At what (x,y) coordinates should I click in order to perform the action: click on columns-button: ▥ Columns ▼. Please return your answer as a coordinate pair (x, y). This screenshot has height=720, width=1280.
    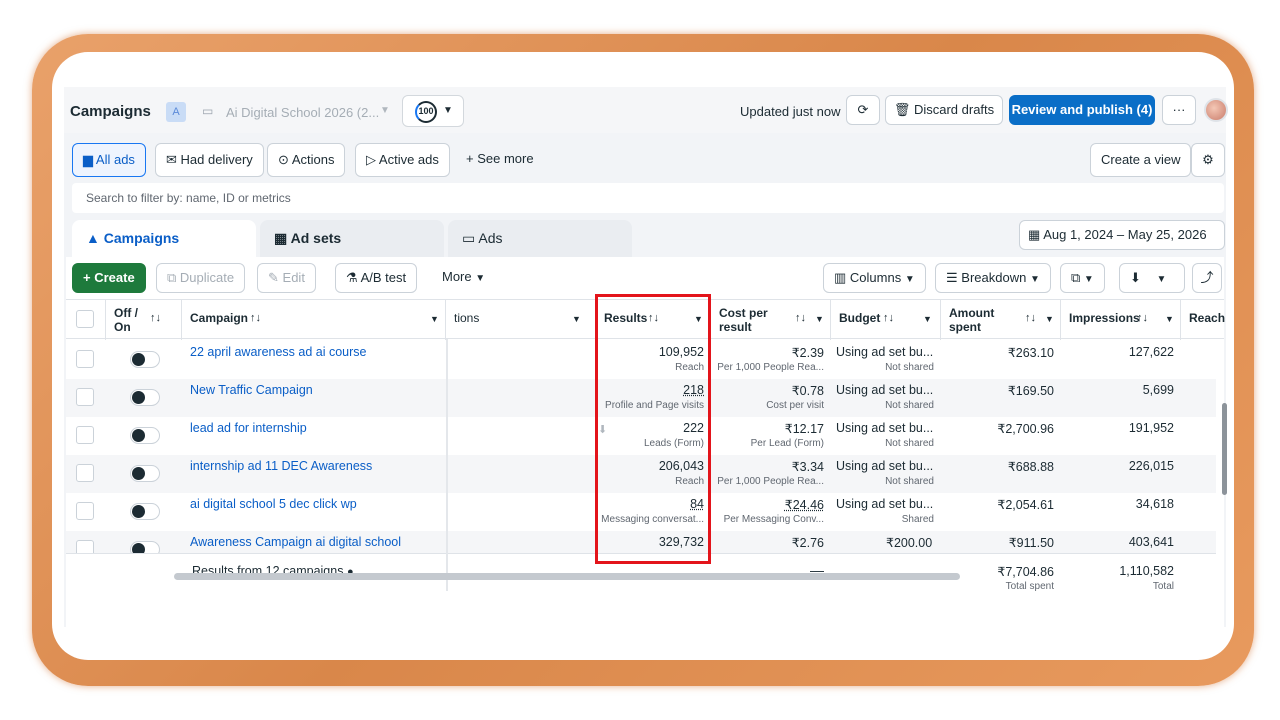
    Looking at the image, I should click on (874, 278).